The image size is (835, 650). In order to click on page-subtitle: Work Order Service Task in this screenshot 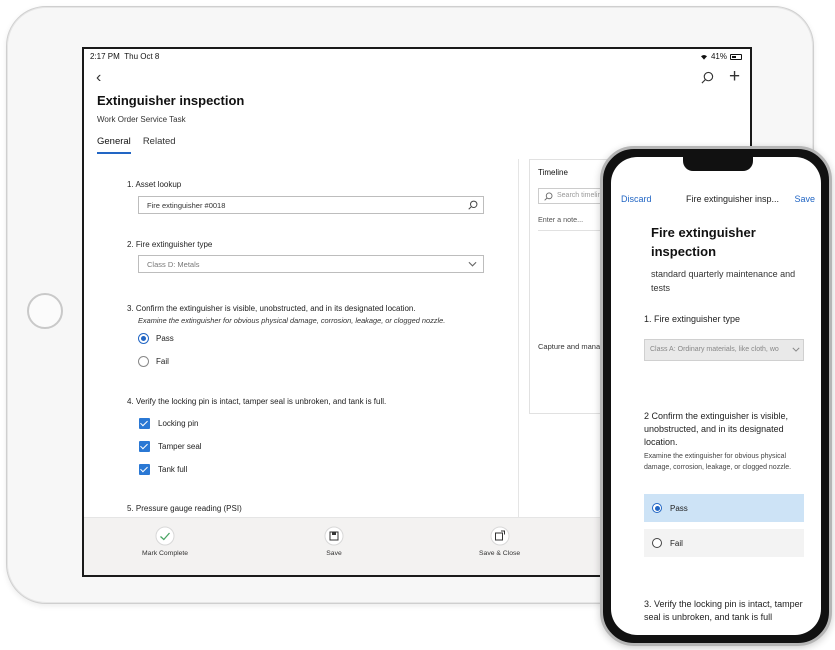, I will do `click(141, 119)`.